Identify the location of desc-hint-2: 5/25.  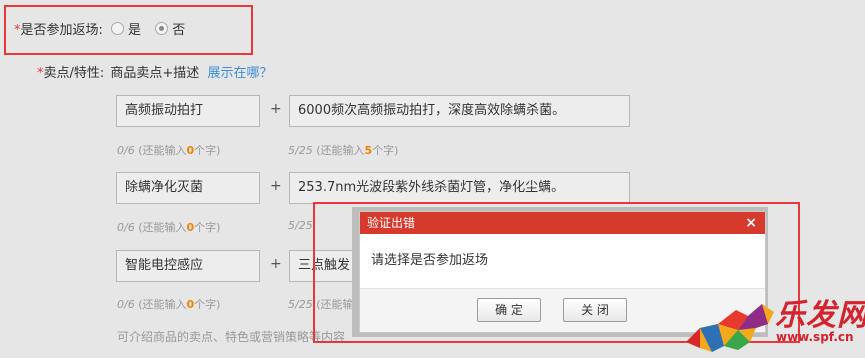
(300, 225).